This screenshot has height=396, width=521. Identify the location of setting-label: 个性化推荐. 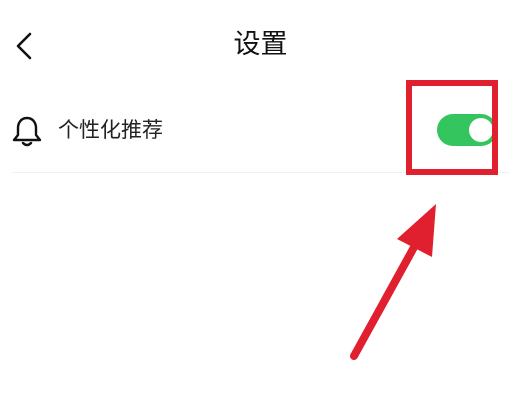
(110, 130).